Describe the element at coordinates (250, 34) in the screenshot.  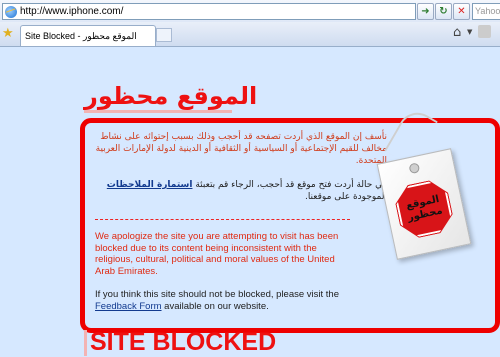
I see `tab-bar: ★ Site Blocked - الموقع محظور ⌂ ▼` at that location.